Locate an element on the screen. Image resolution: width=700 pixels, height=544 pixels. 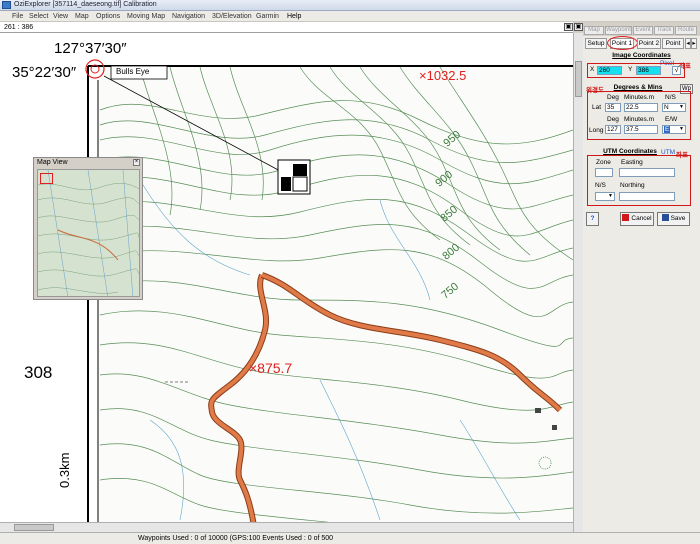
horizontal-scrollbar is located at coordinates (286, 527).